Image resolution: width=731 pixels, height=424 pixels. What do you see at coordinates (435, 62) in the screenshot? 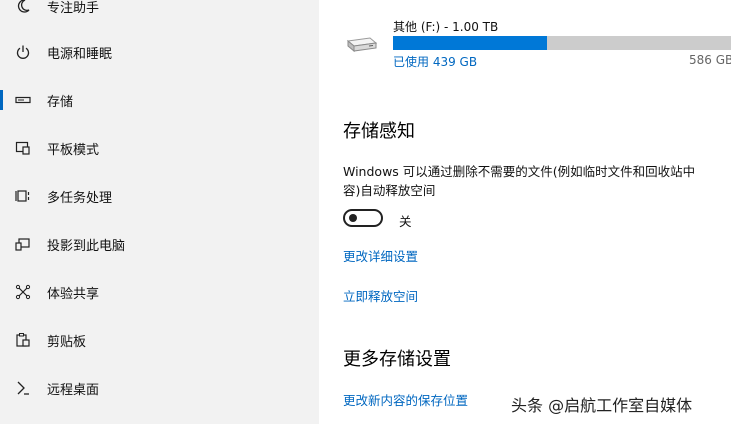
I see `drive-used-label: 已使用 439 GB` at bounding box center [435, 62].